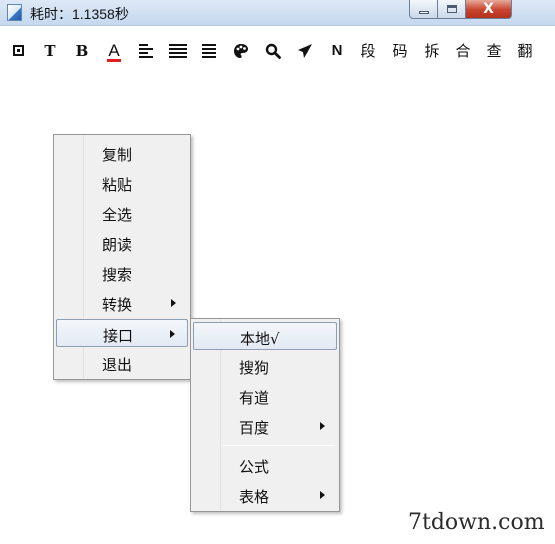 The width and height of the screenshot is (555, 544). I want to click on menu-item-read-aloud: 朗读, so click(122, 243).